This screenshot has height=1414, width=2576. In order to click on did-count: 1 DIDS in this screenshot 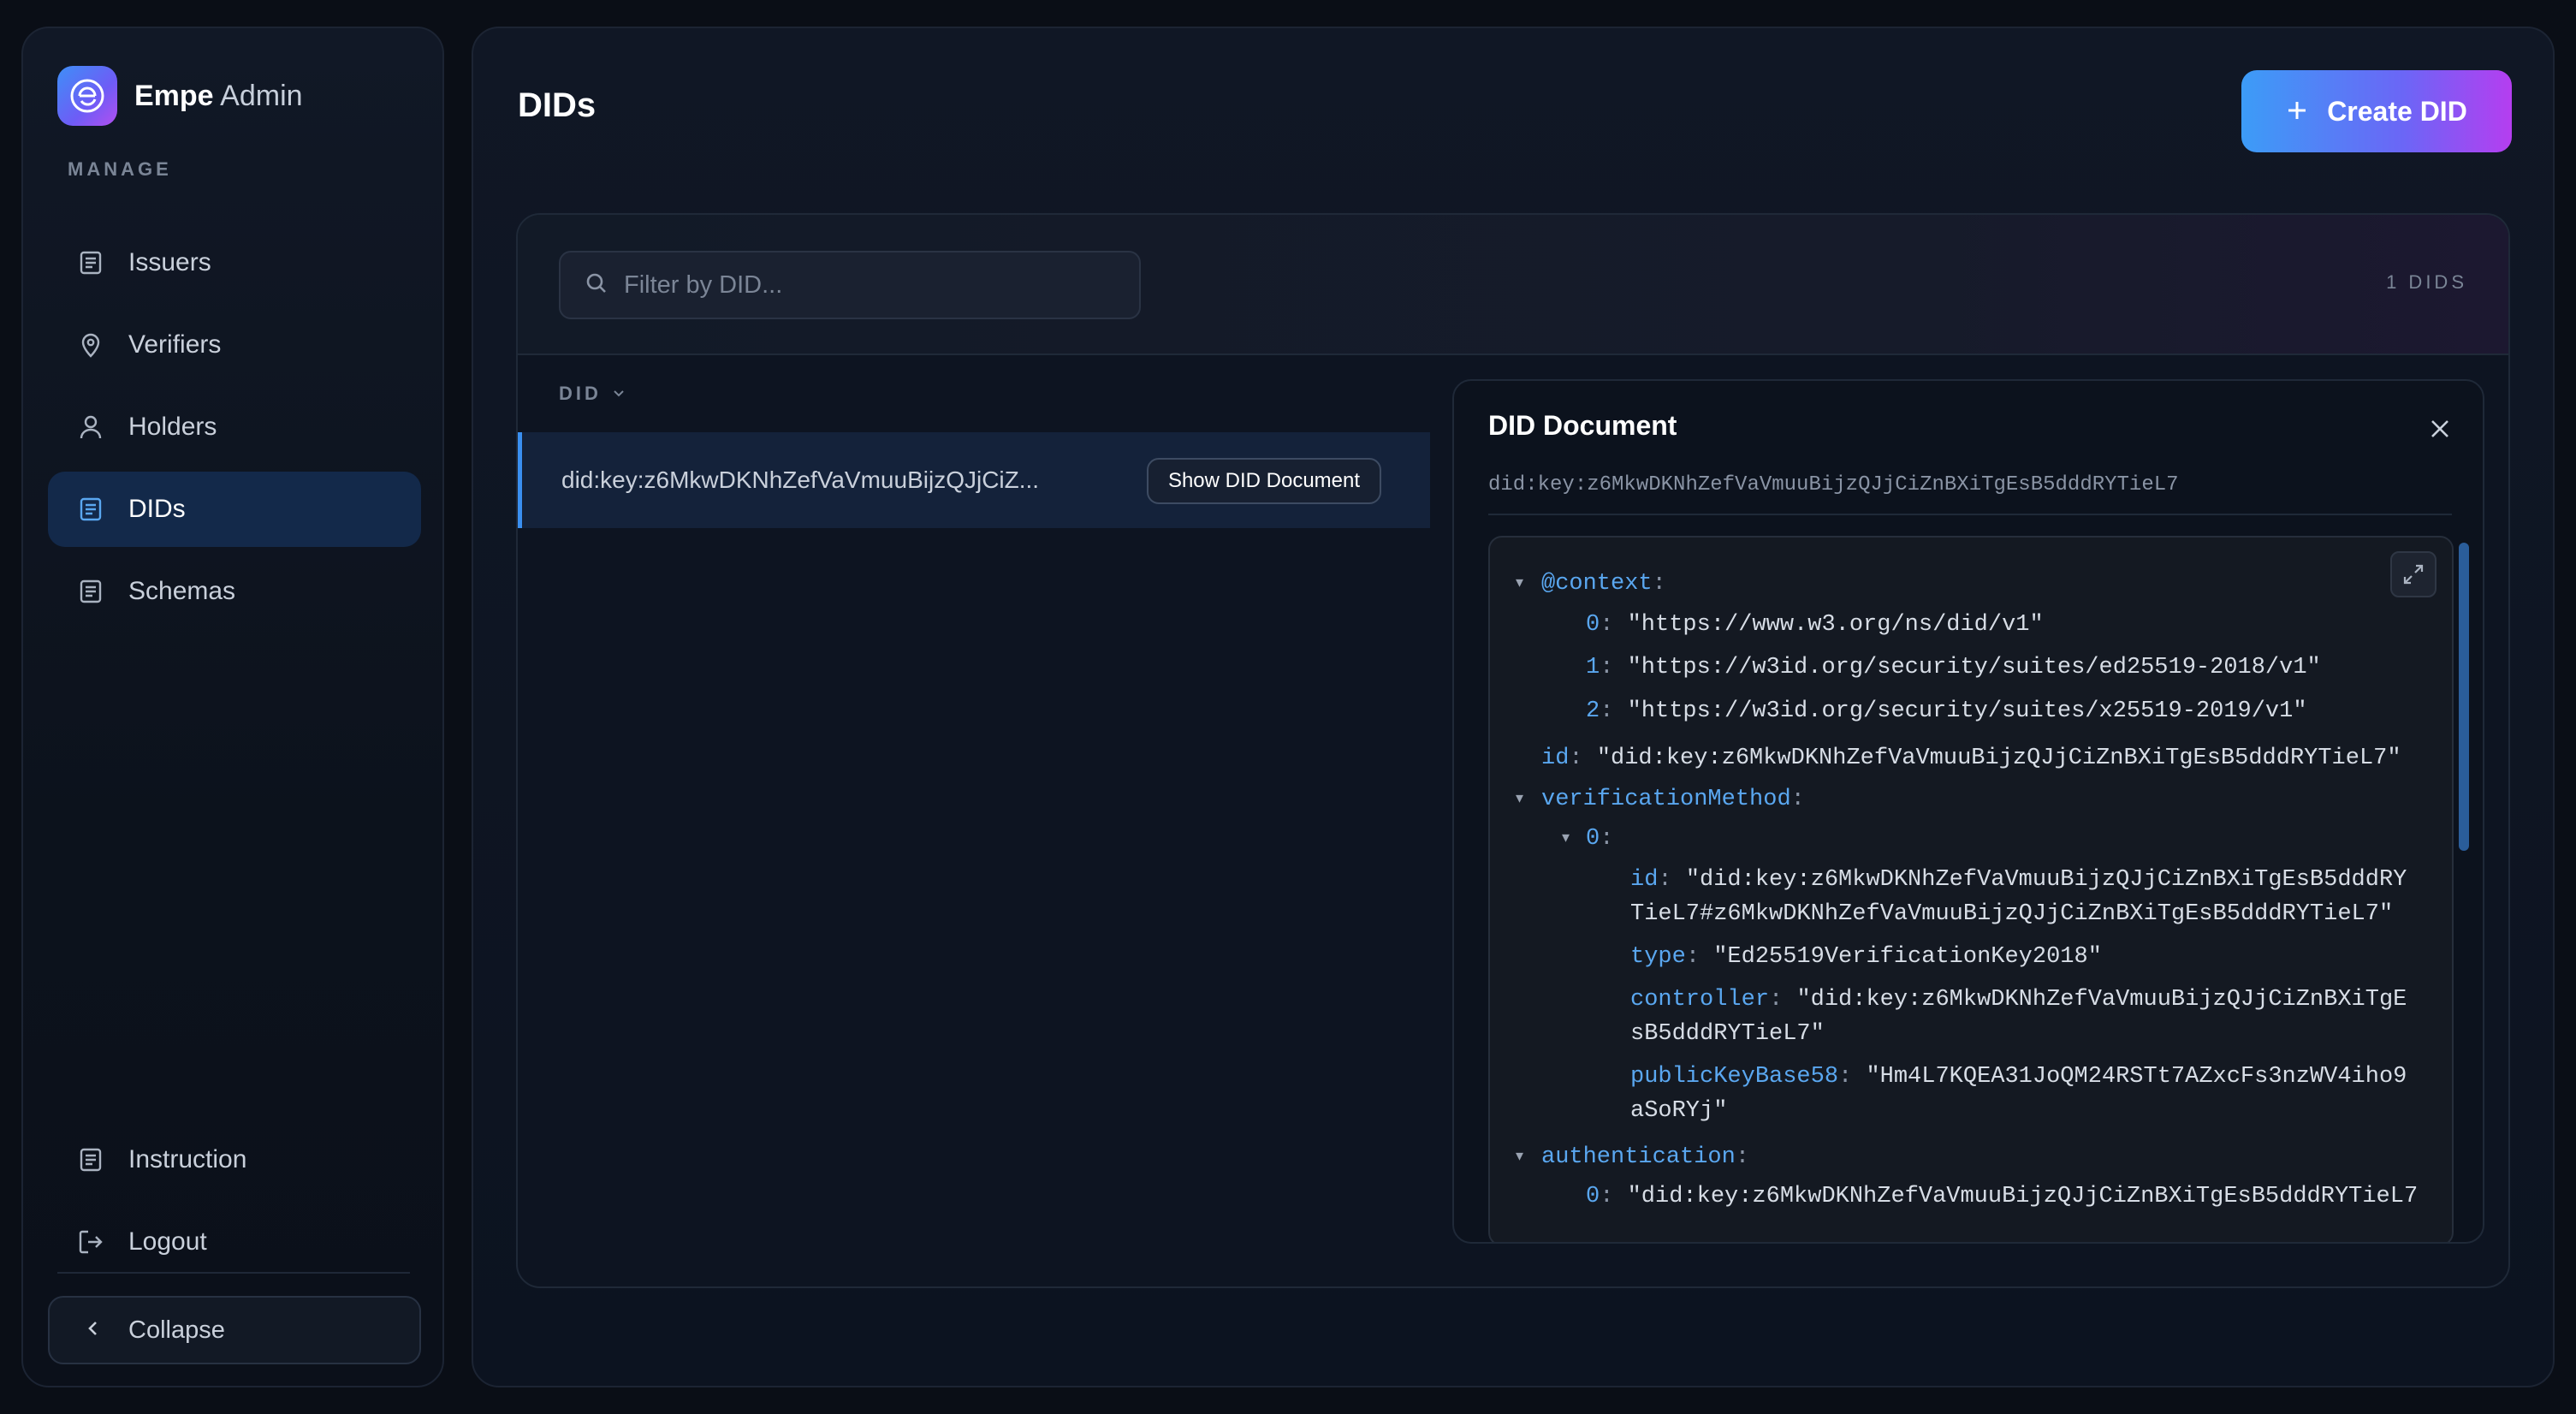, I will do `click(2426, 282)`.